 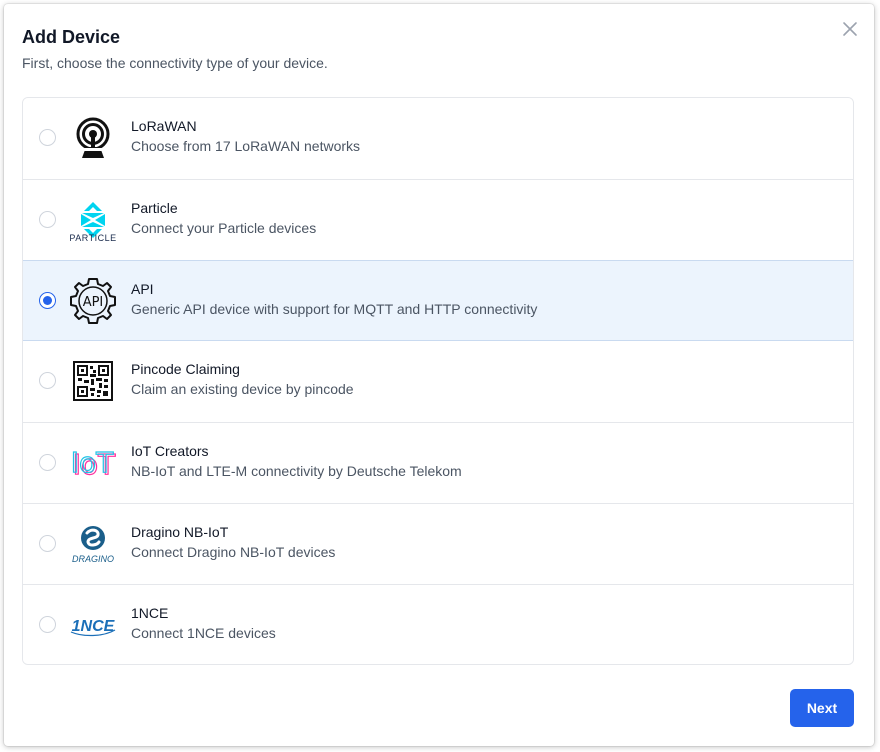 I want to click on option-description: Choose from 17 LoRaWAN networks, so click(x=246, y=146).